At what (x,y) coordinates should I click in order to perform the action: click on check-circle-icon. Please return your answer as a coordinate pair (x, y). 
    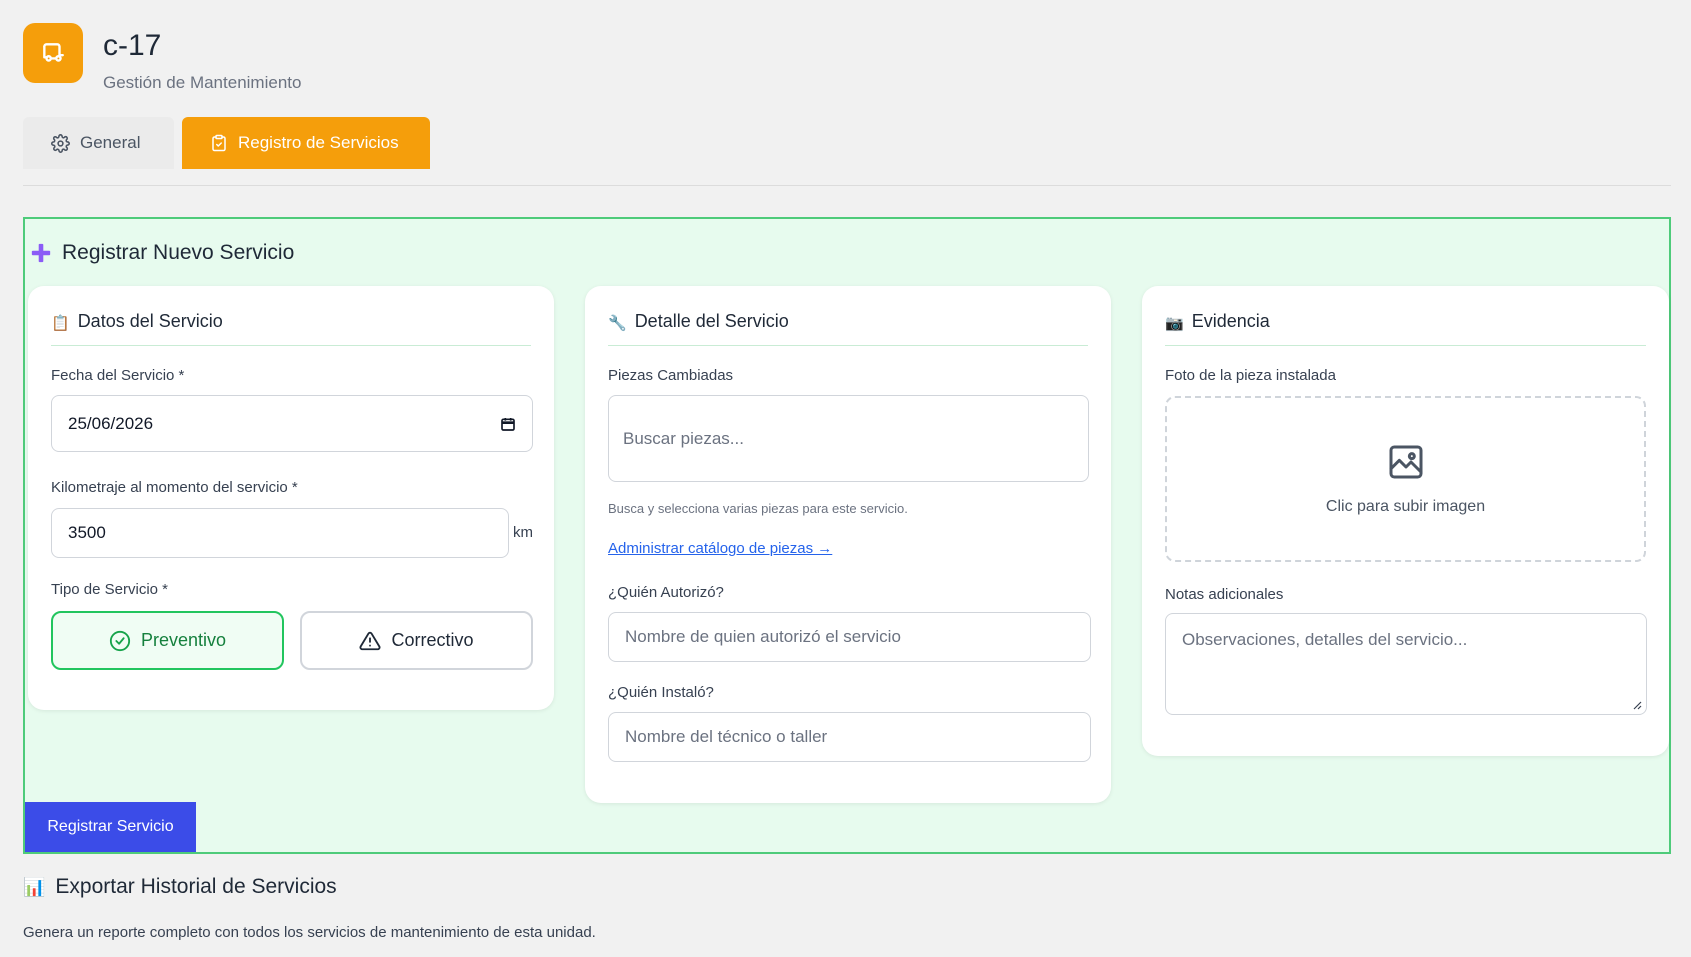
    Looking at the image, I should click on (120, 640).